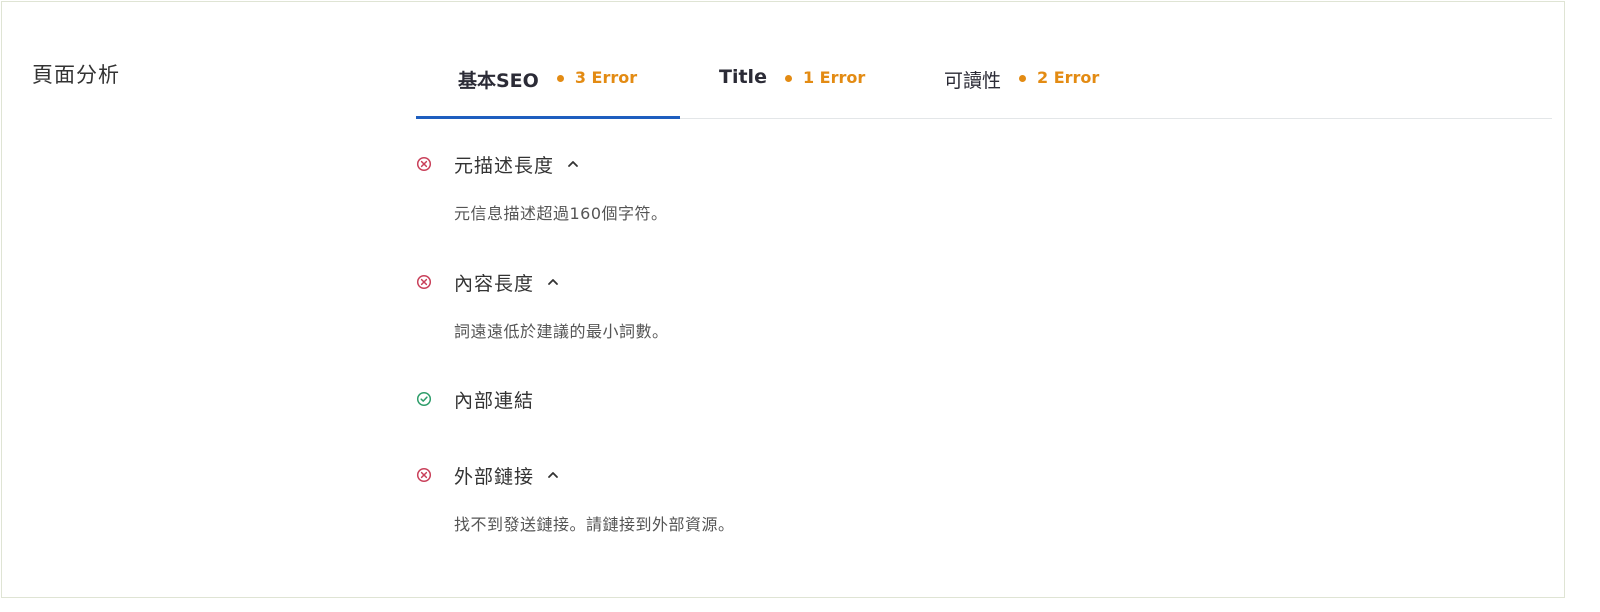 Image resolution: width=1600 pixels, height=612 pixels. What do you see at coordinates (76, 75) in the screenshot?
I see `section-label: 頁面分析` at bounding box center [76, 75].